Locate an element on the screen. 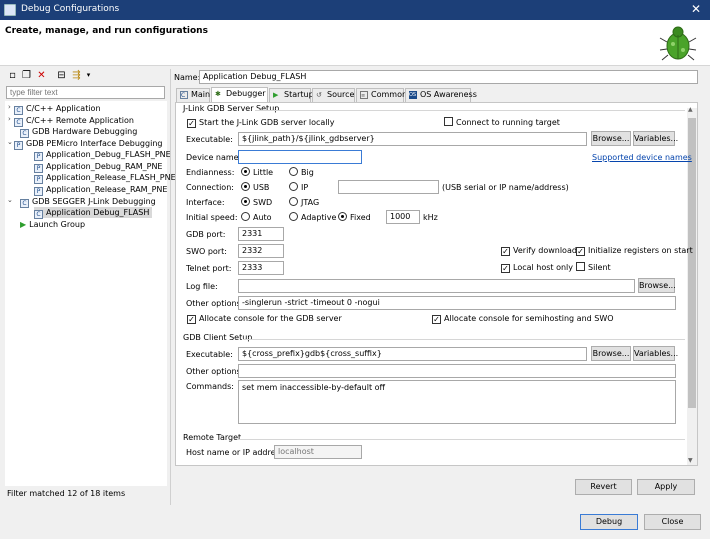  debug-button: Debug is located at coordinates (609, 522).